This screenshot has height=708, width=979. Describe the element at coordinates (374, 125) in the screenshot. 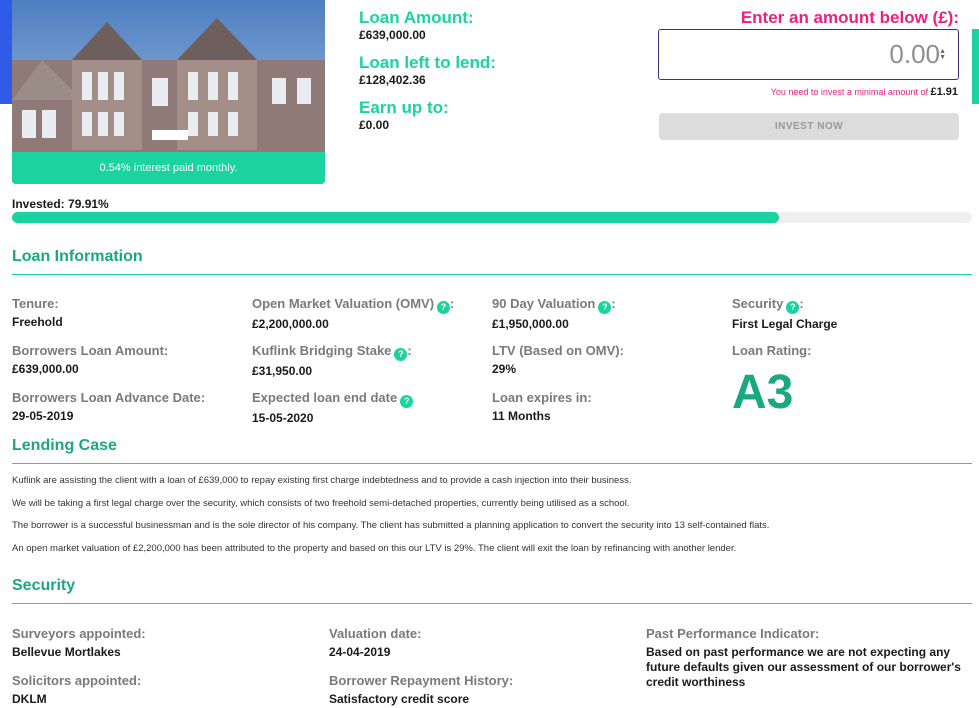

I see `earn-value: £0.00` at that location.